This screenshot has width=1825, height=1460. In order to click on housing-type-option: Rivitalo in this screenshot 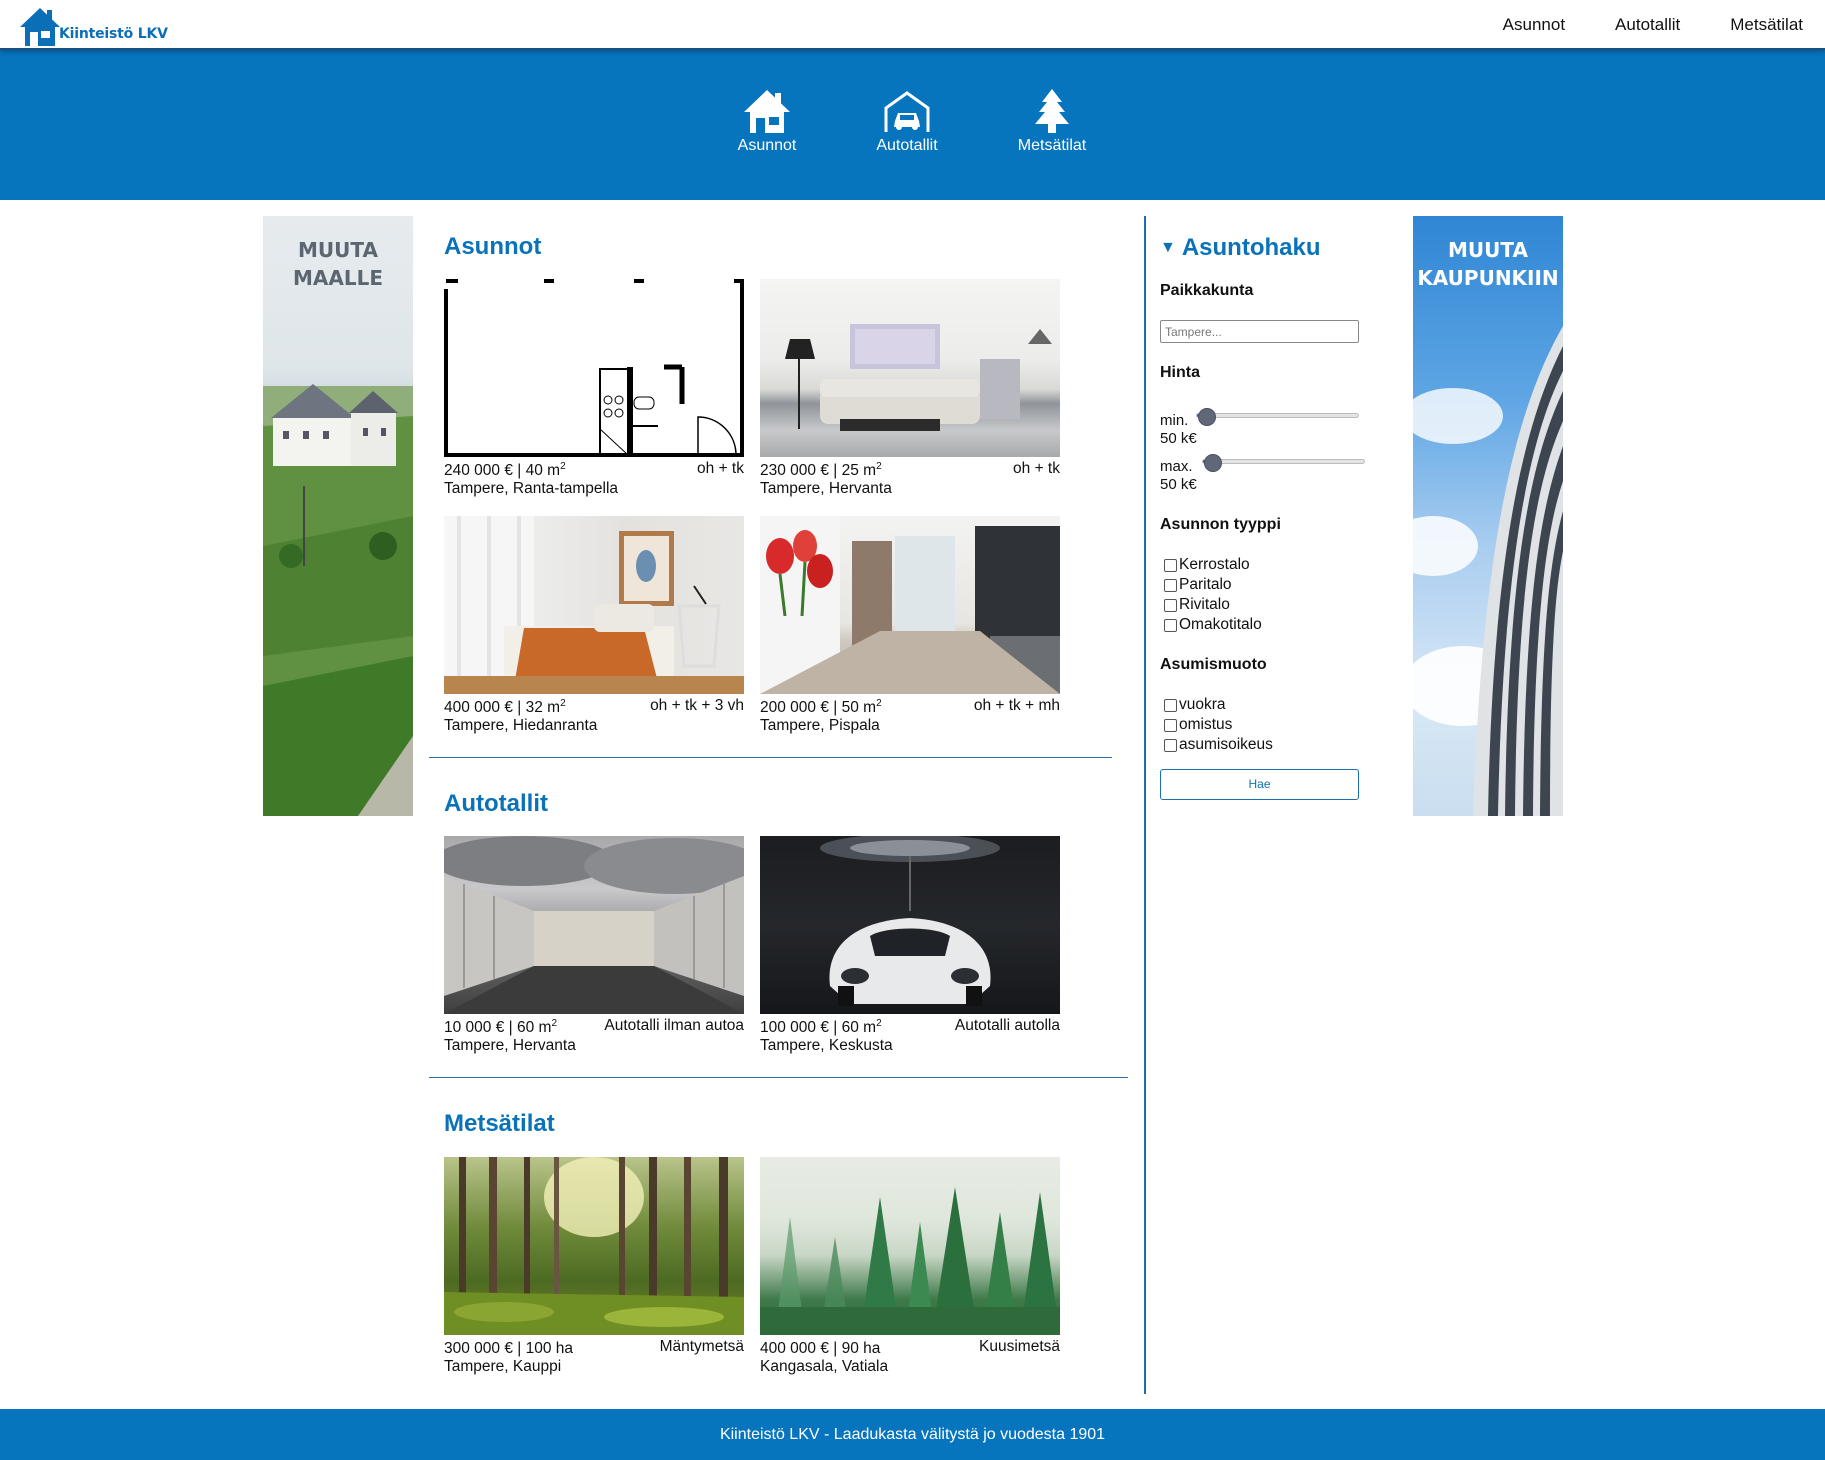, I will do `click(1213, 605)`.